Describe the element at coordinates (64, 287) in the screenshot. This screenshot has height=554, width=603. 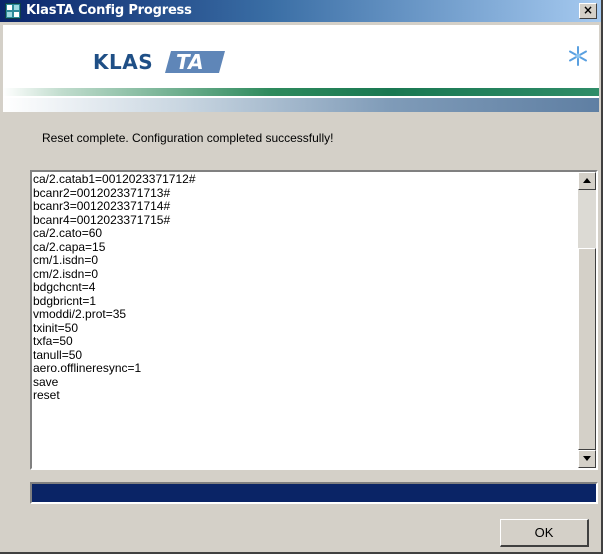
I see `log-line: bdgchcnt=4` at that location.